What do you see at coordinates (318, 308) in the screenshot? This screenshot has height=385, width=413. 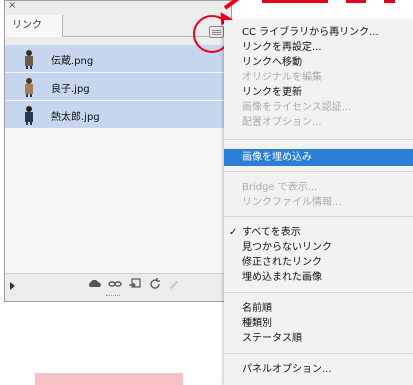 I see `menu-item-sort-by-name: 名前順` at bounding box center [318, 308].